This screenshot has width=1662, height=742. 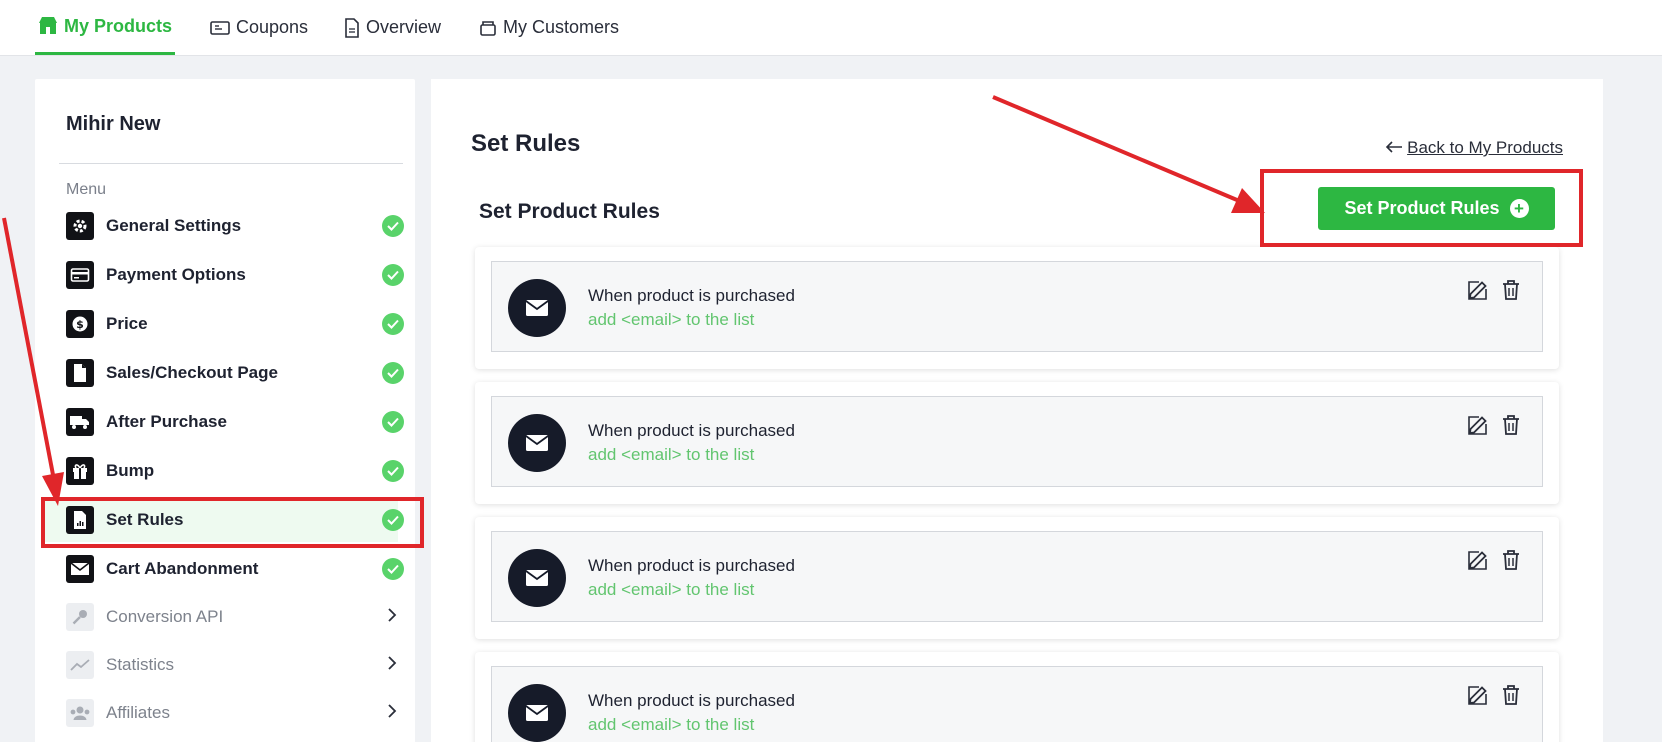 I want to click on gear-icon, so click(x=80, y=226).